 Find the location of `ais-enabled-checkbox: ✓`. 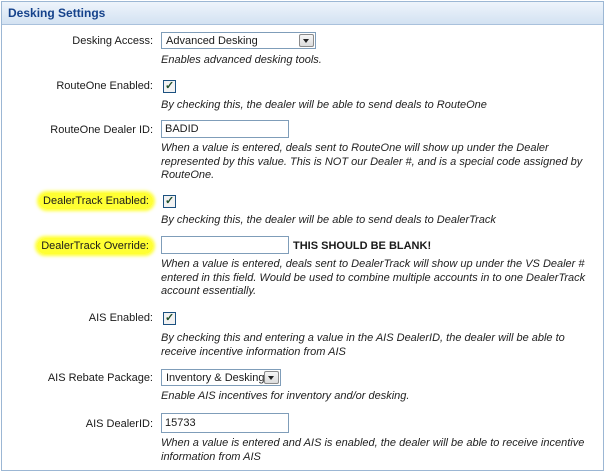

ais-enabled-checkbox: ✓ is located at coordinates (169, 318).